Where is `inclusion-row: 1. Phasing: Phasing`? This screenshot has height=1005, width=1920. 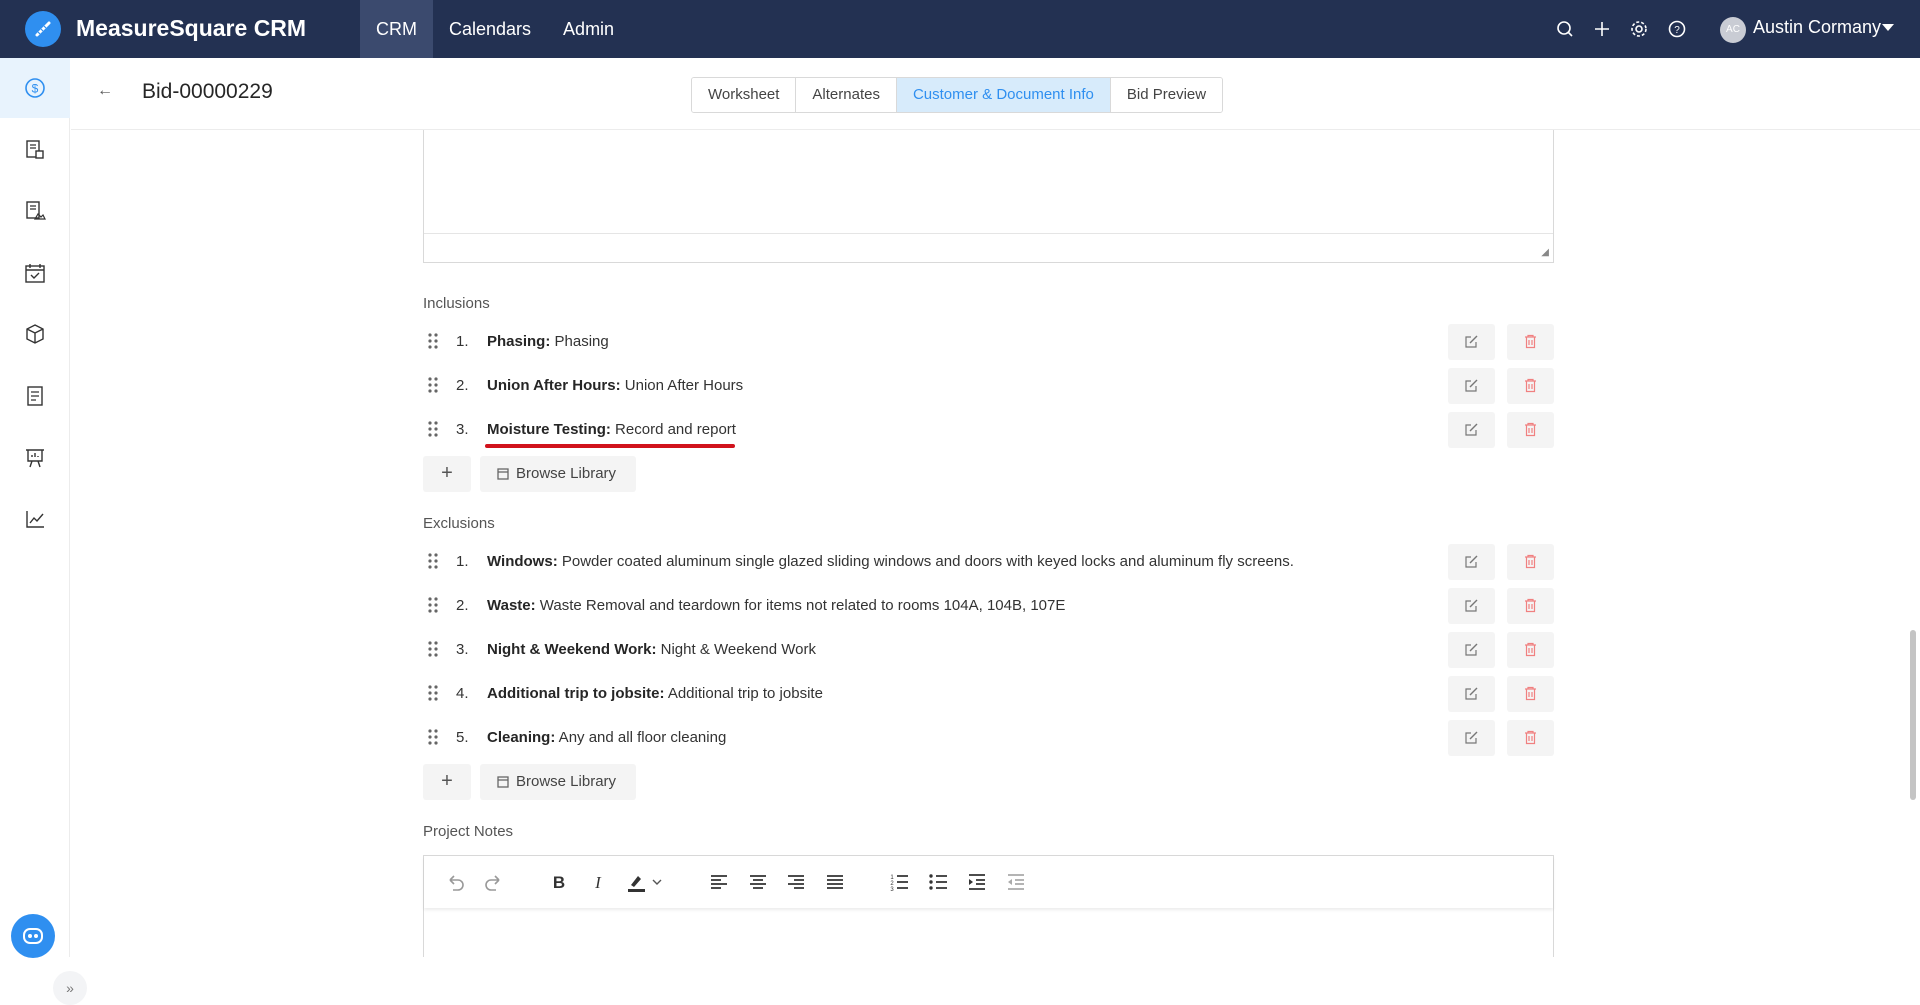
inclusion-row: 1. Phasing: Phasing is located at coordinates (988, 342).